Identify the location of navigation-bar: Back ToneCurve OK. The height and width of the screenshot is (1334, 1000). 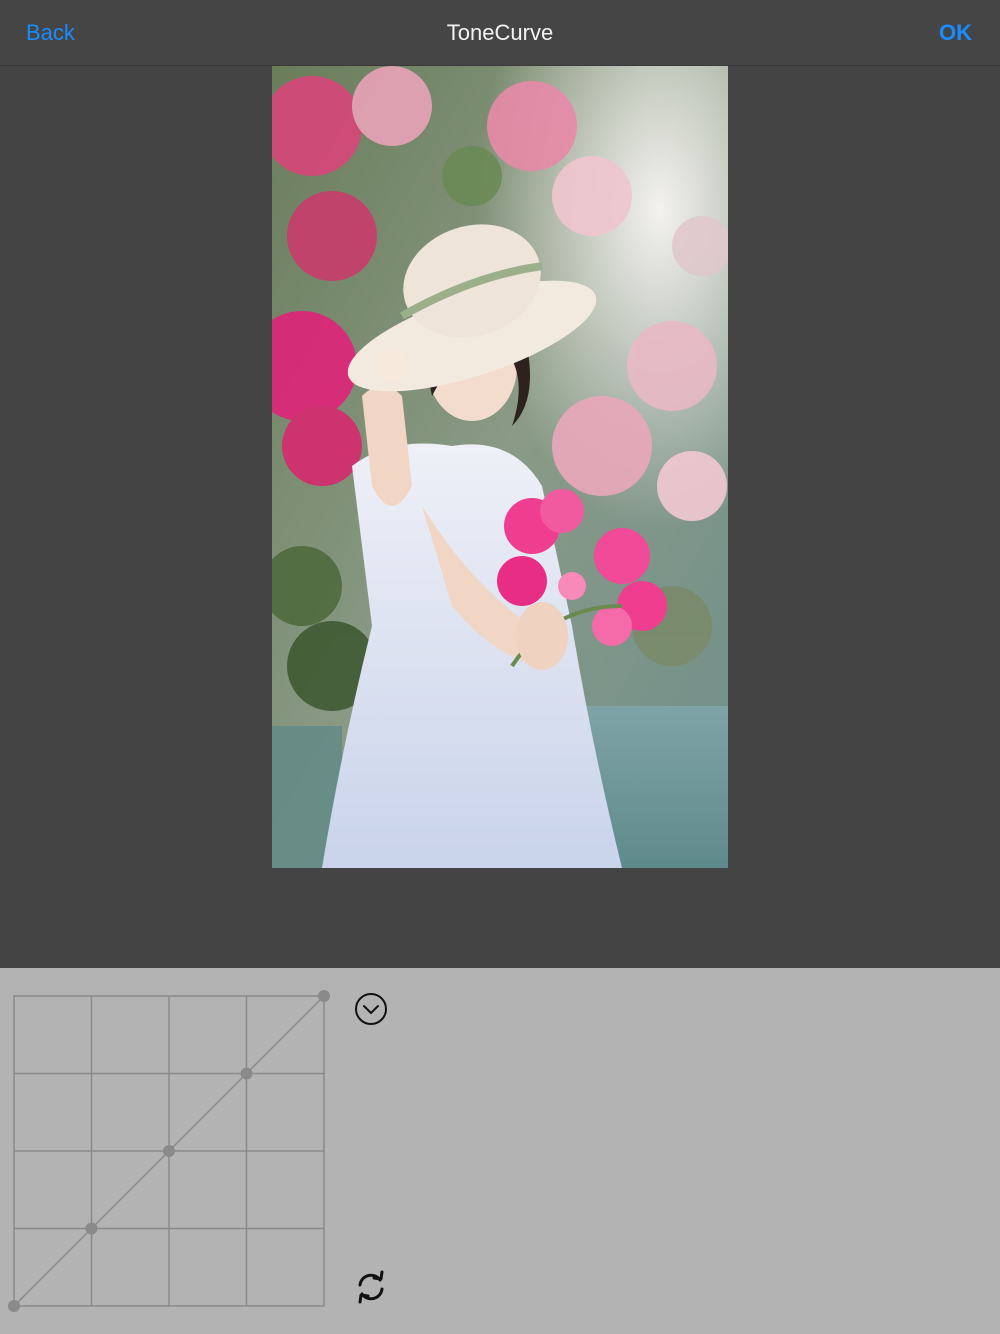
(500, 33).